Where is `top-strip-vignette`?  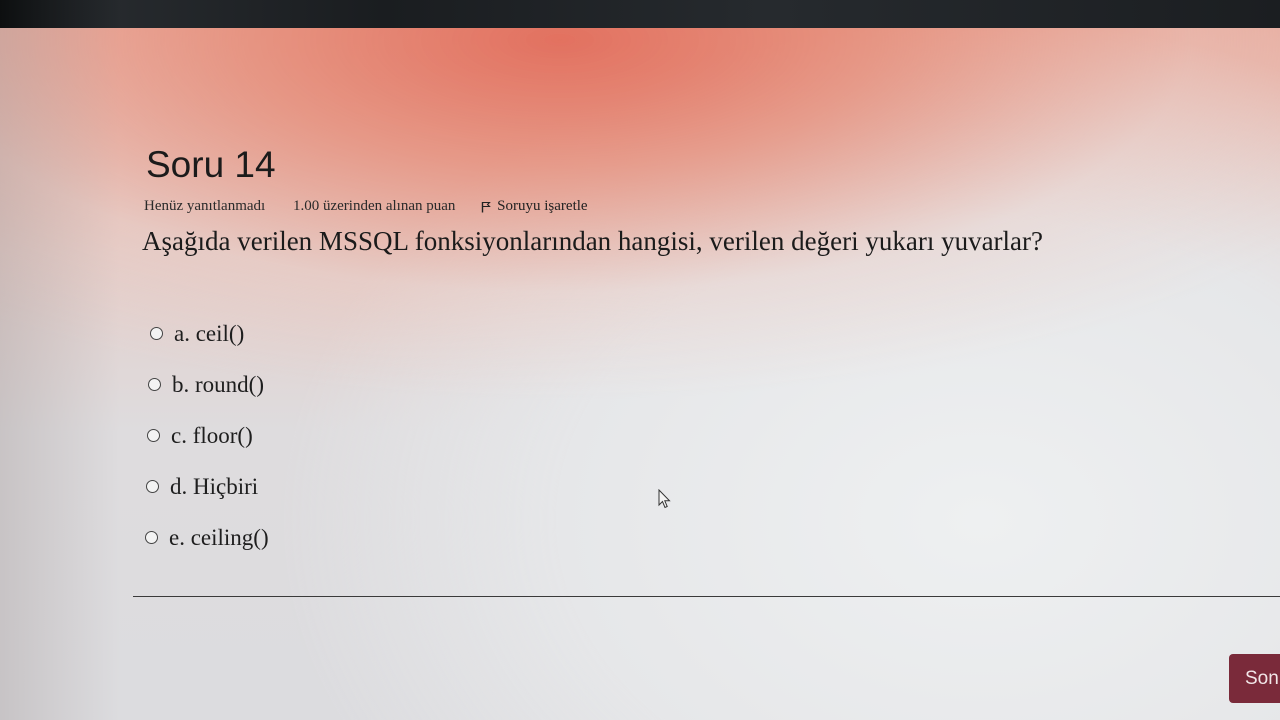 top-strip-vignette is located at coordinates (60, 14).